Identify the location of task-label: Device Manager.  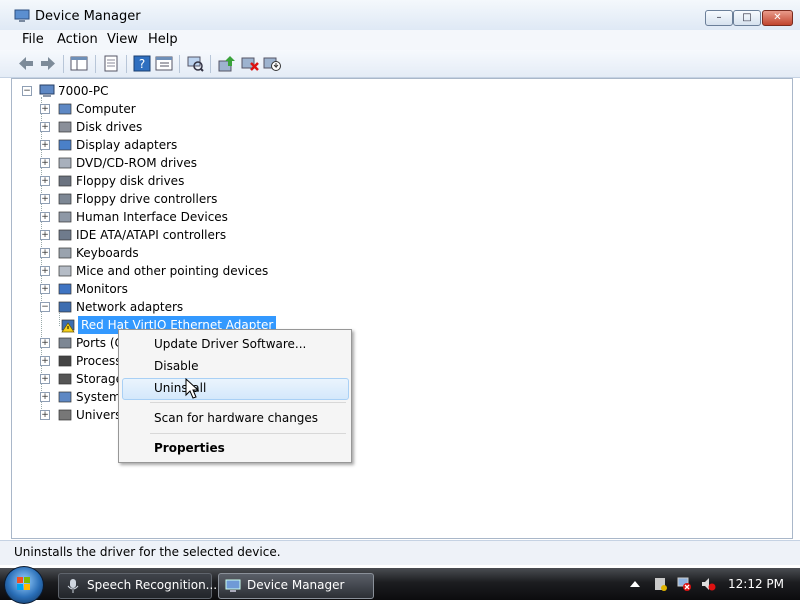
(296, 585).